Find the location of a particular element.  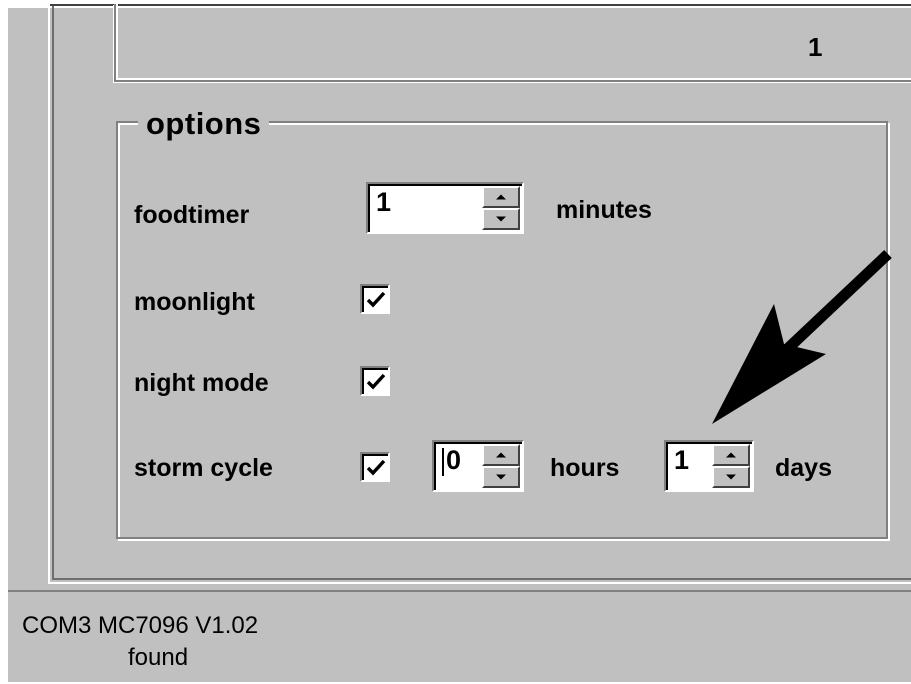

foodtimer-spin-down-button is located at coordinates (501, 219).